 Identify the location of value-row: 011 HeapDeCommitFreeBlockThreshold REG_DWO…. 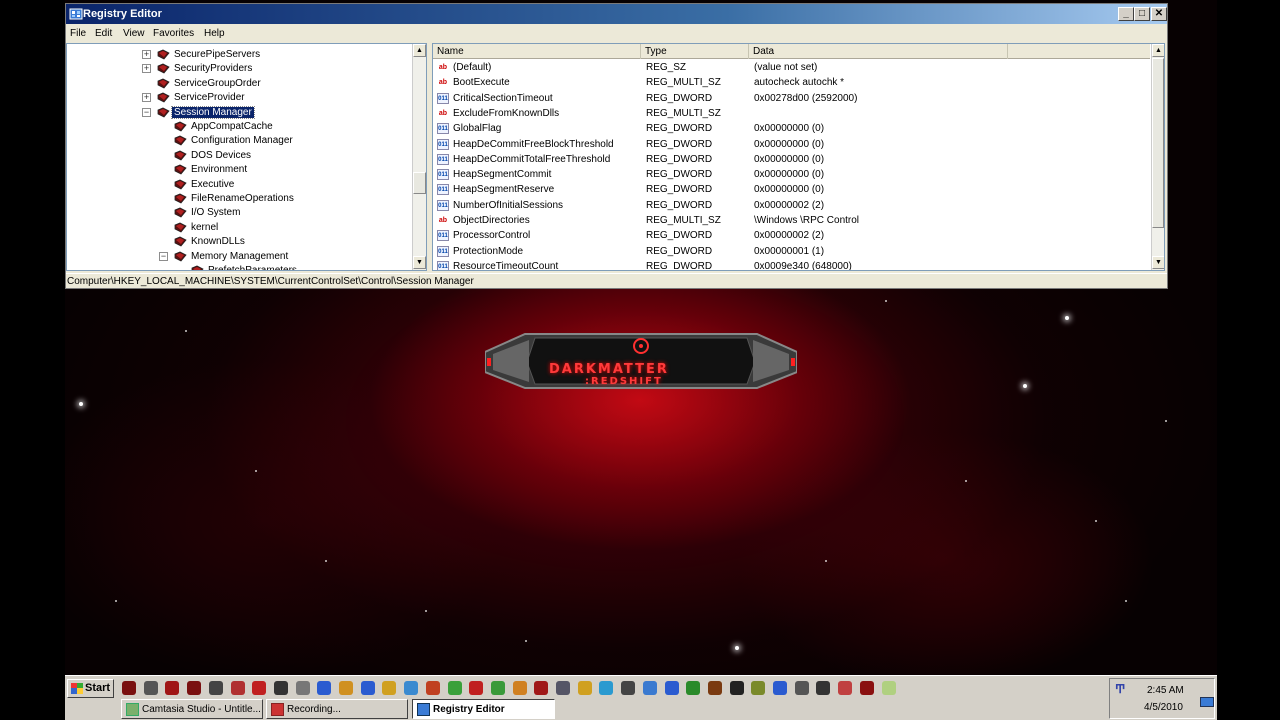
(791, 144).